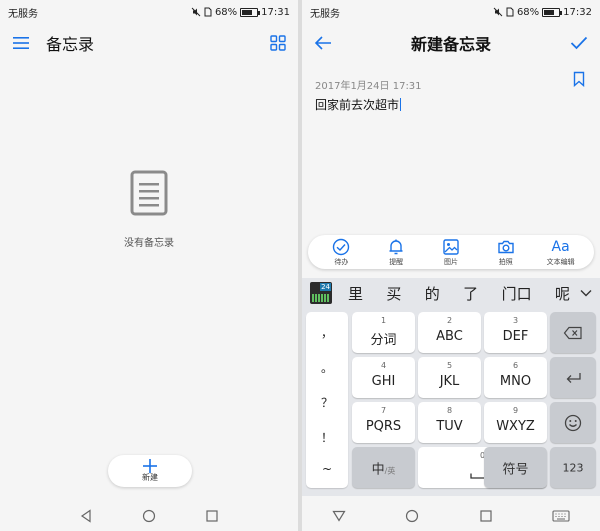 This screenshot has width=600, height=531. I want to click on keyboard-nav-icon, so click(561, 516).